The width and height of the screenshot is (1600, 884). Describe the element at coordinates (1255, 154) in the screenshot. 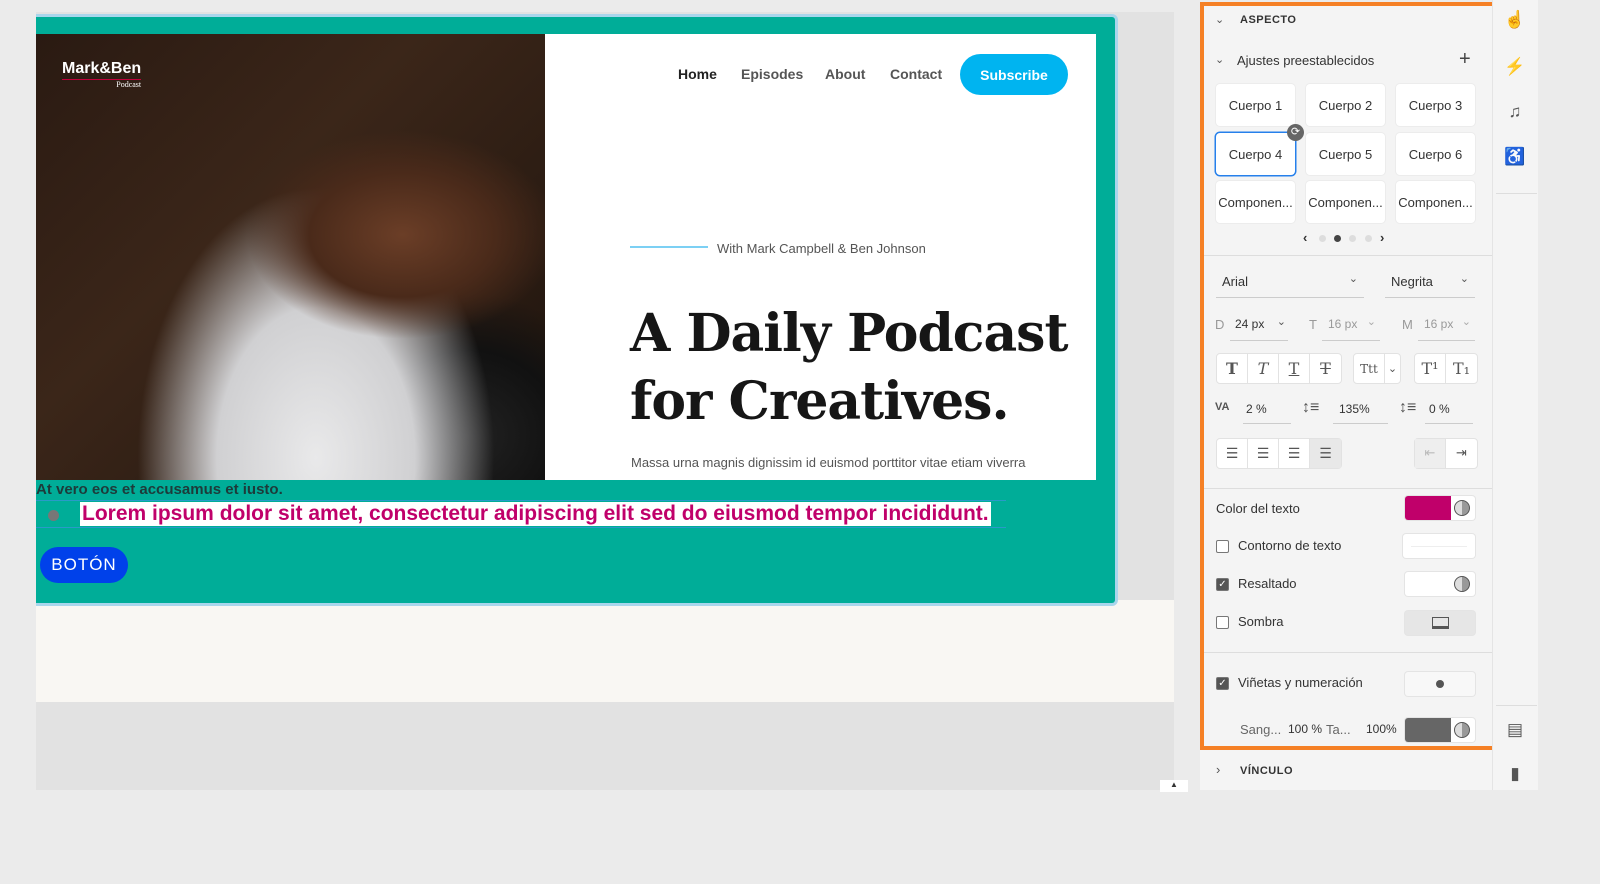

I see `preset-cuerpo-4: Cuerpo 4` at that location.